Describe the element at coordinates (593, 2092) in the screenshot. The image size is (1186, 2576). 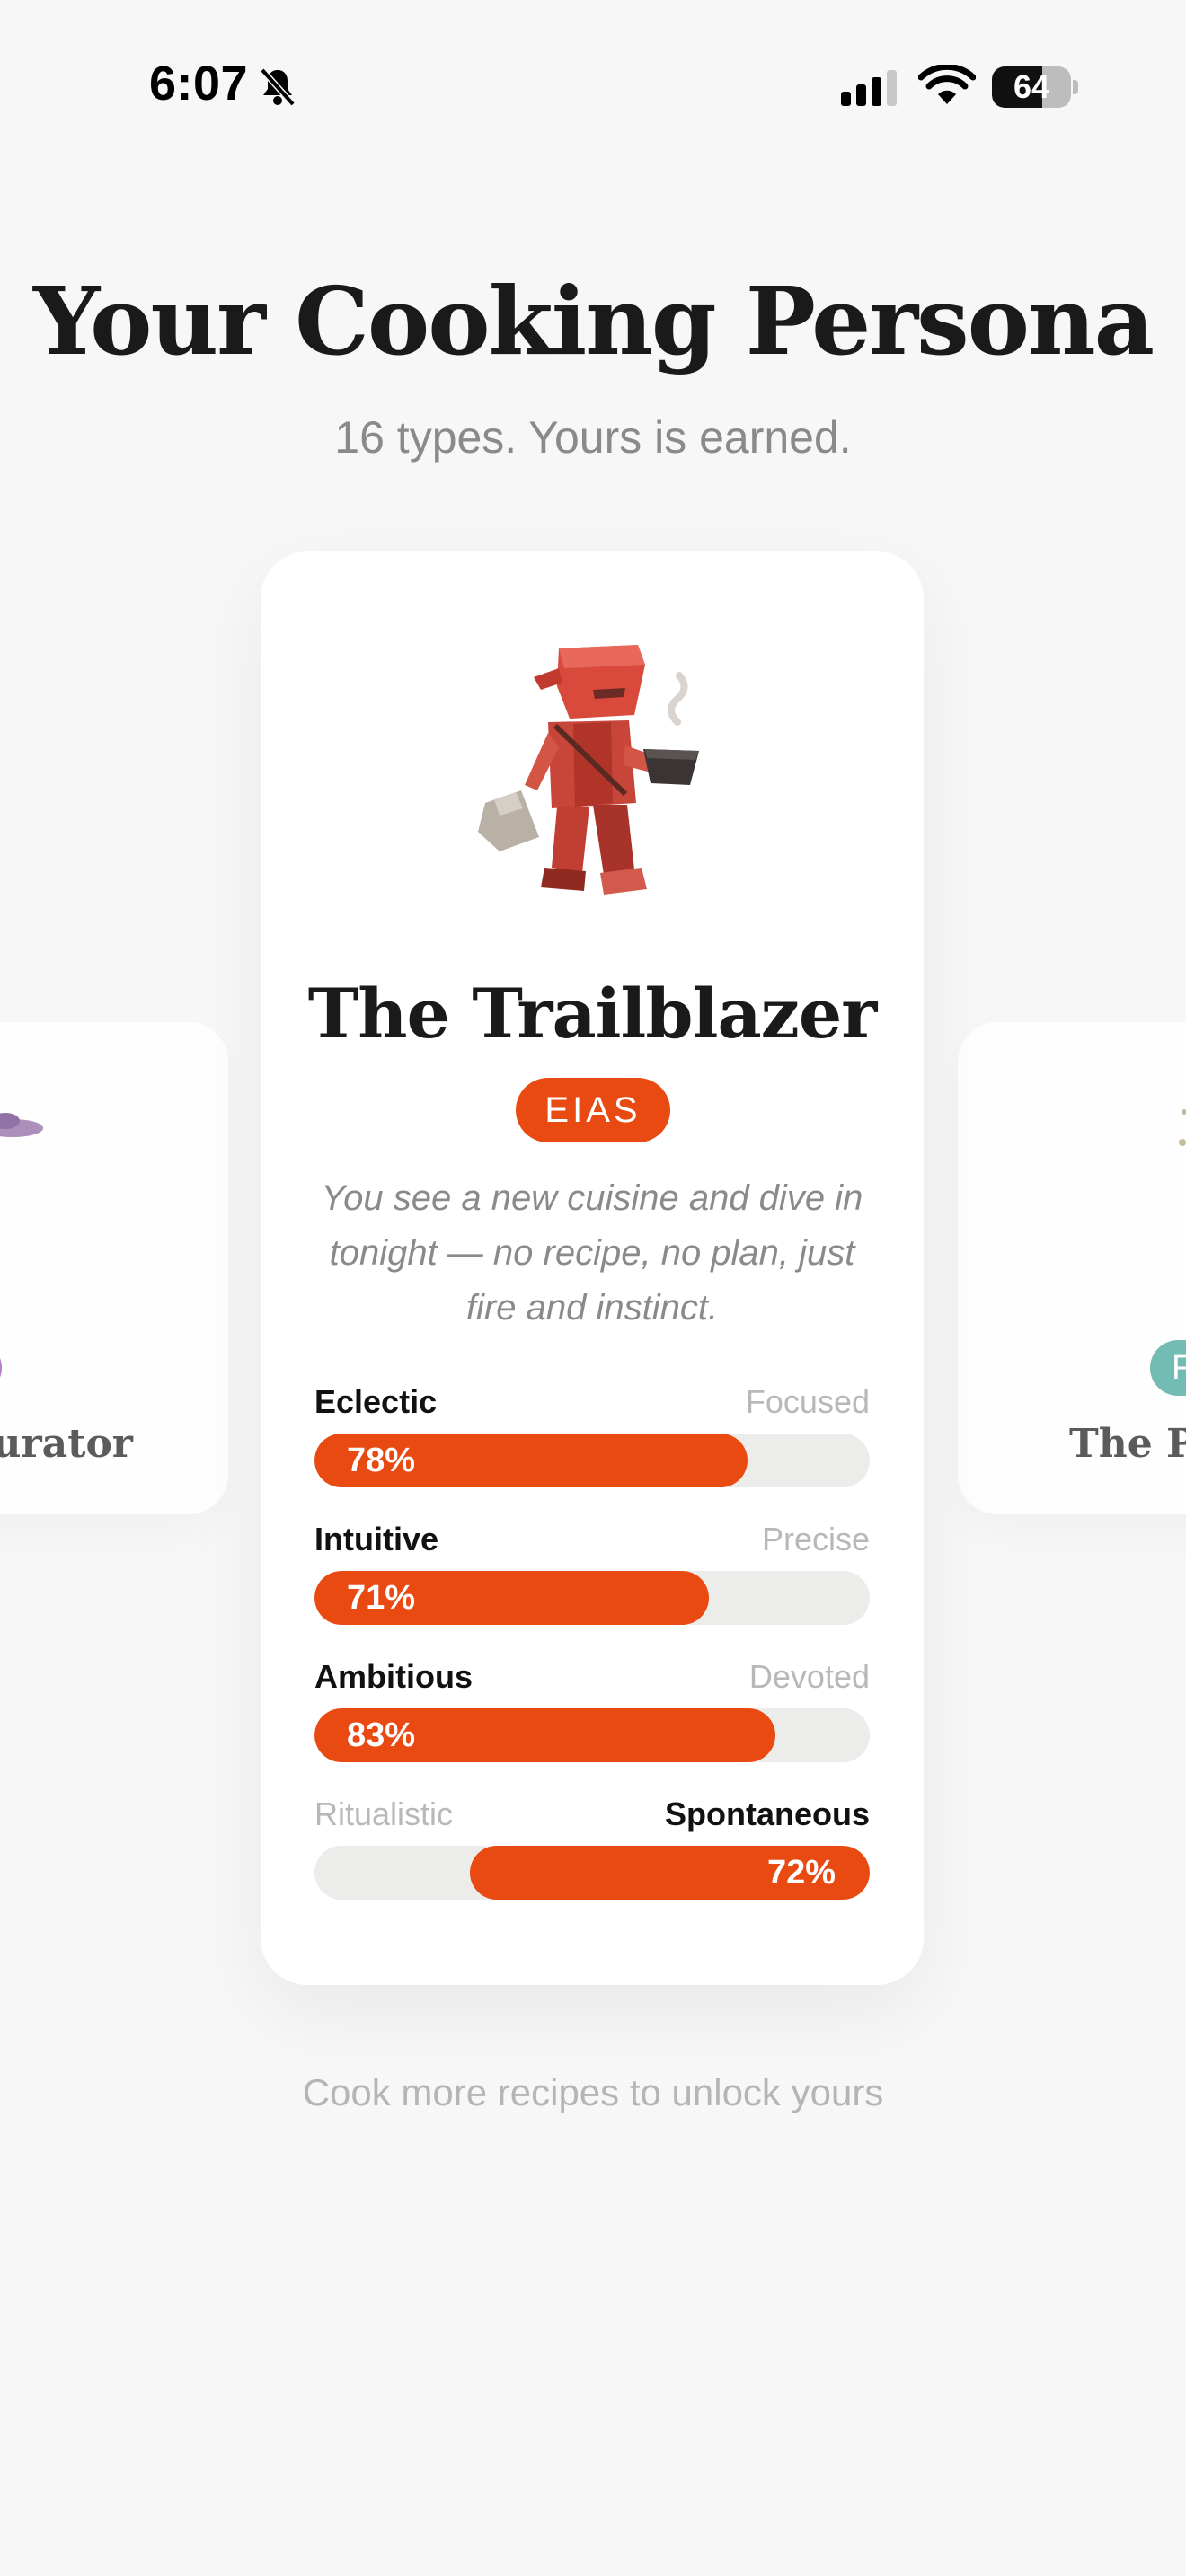
I see `unlock-hint: Cook more recipes to unlock yours` at that location.